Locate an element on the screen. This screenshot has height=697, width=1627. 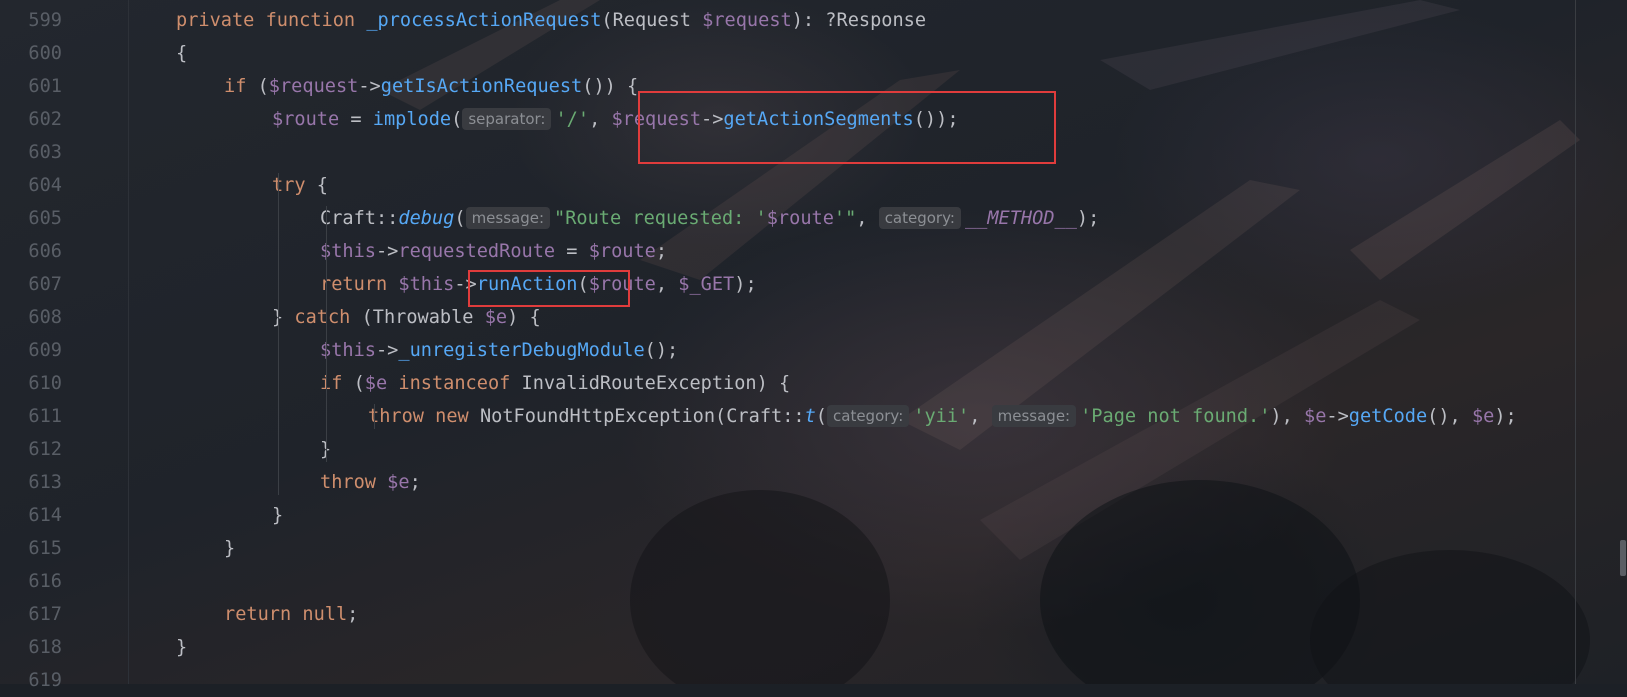
code-token: ; is located at coordinates (661, 251).